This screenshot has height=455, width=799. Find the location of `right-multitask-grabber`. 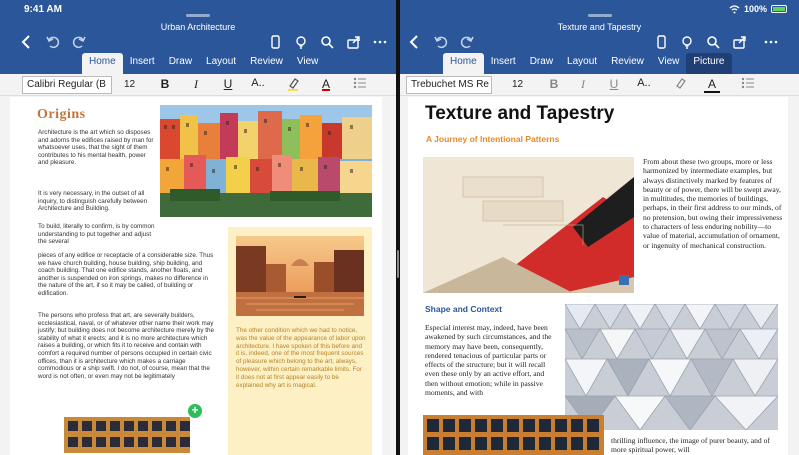

right-multitask-grabber is located at coordinates (600, 15).